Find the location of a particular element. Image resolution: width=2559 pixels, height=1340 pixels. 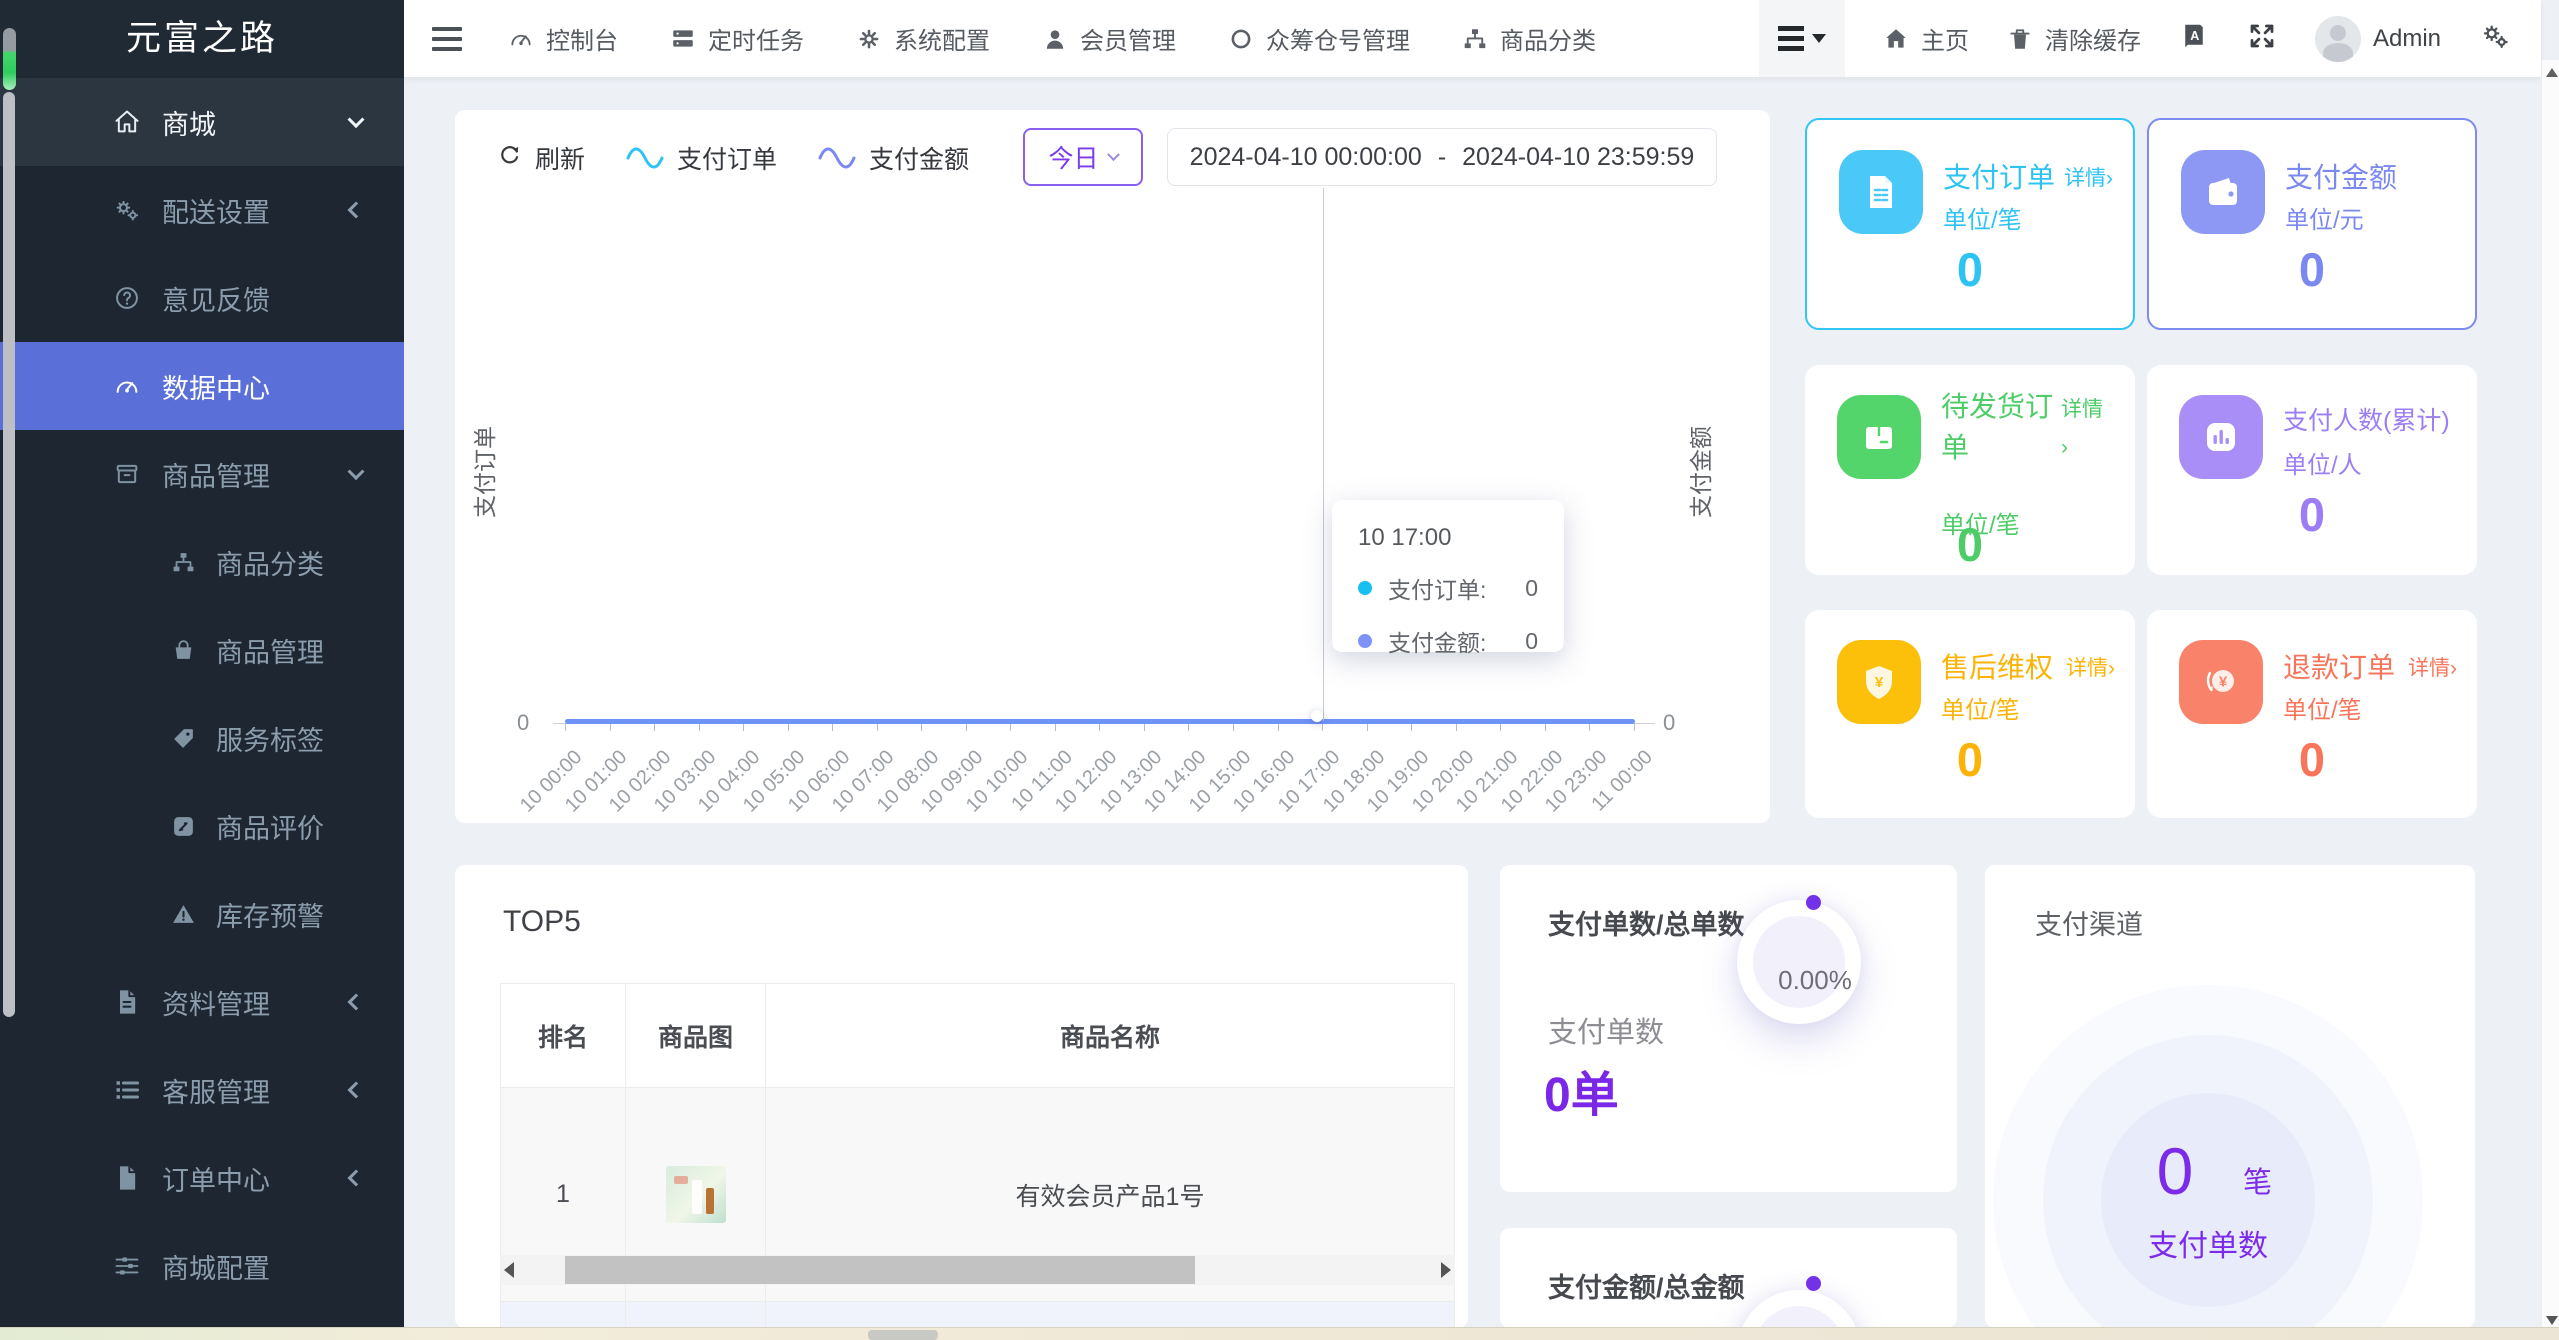

nav-item-product-category: 商品分类 is located at coordinates (1529, 38).